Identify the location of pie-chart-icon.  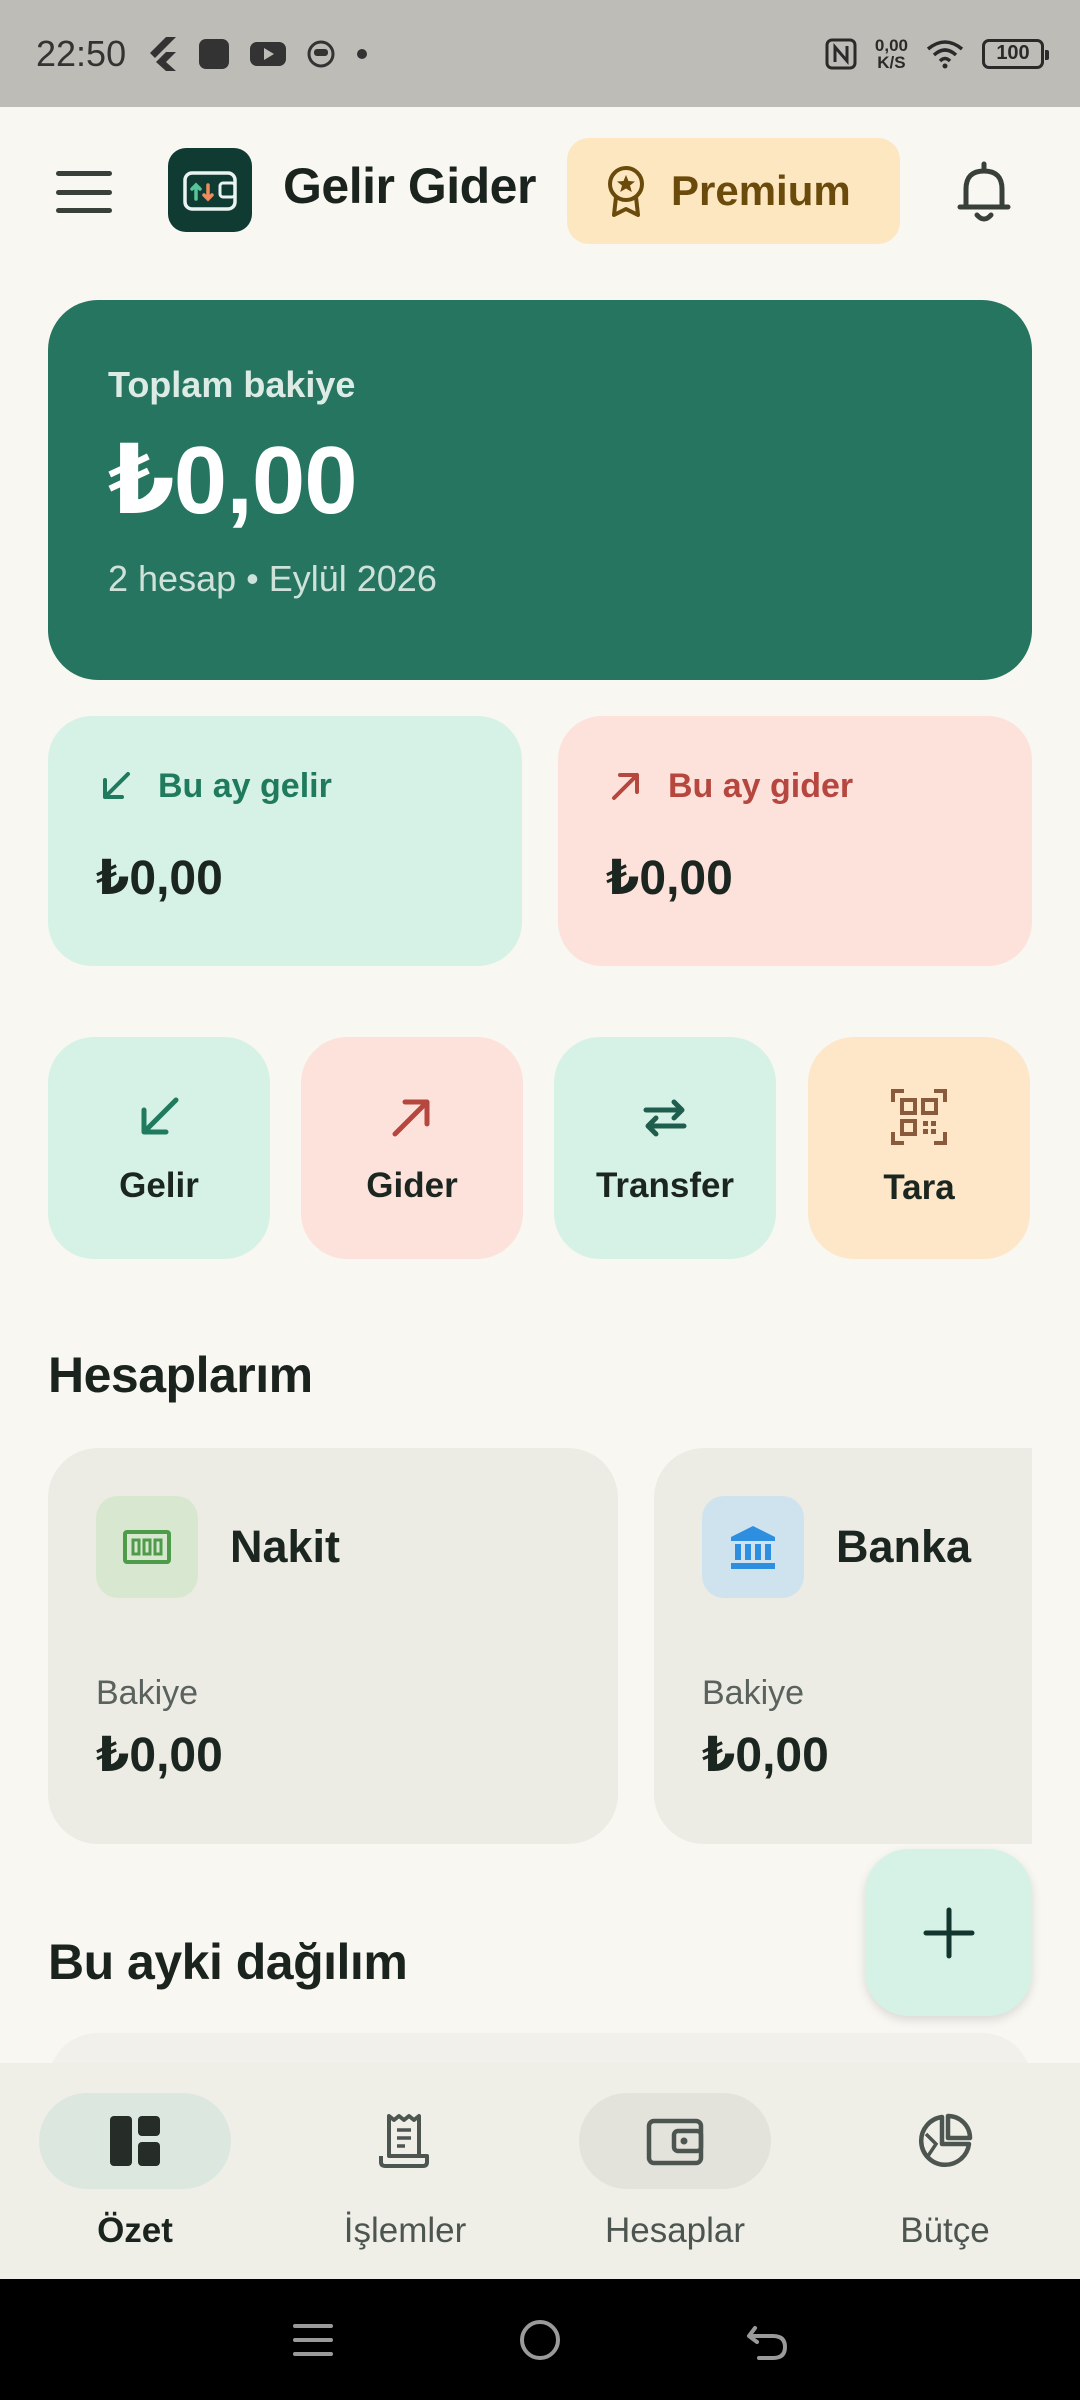
(945, 2140).